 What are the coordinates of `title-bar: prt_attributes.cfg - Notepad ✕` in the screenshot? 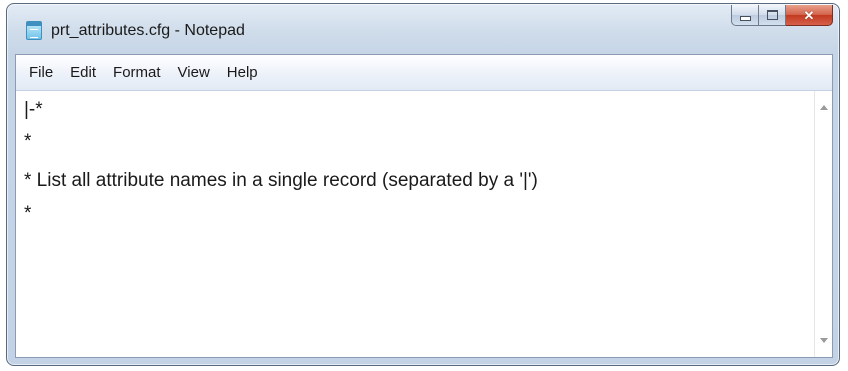 It's located at (423, 29).